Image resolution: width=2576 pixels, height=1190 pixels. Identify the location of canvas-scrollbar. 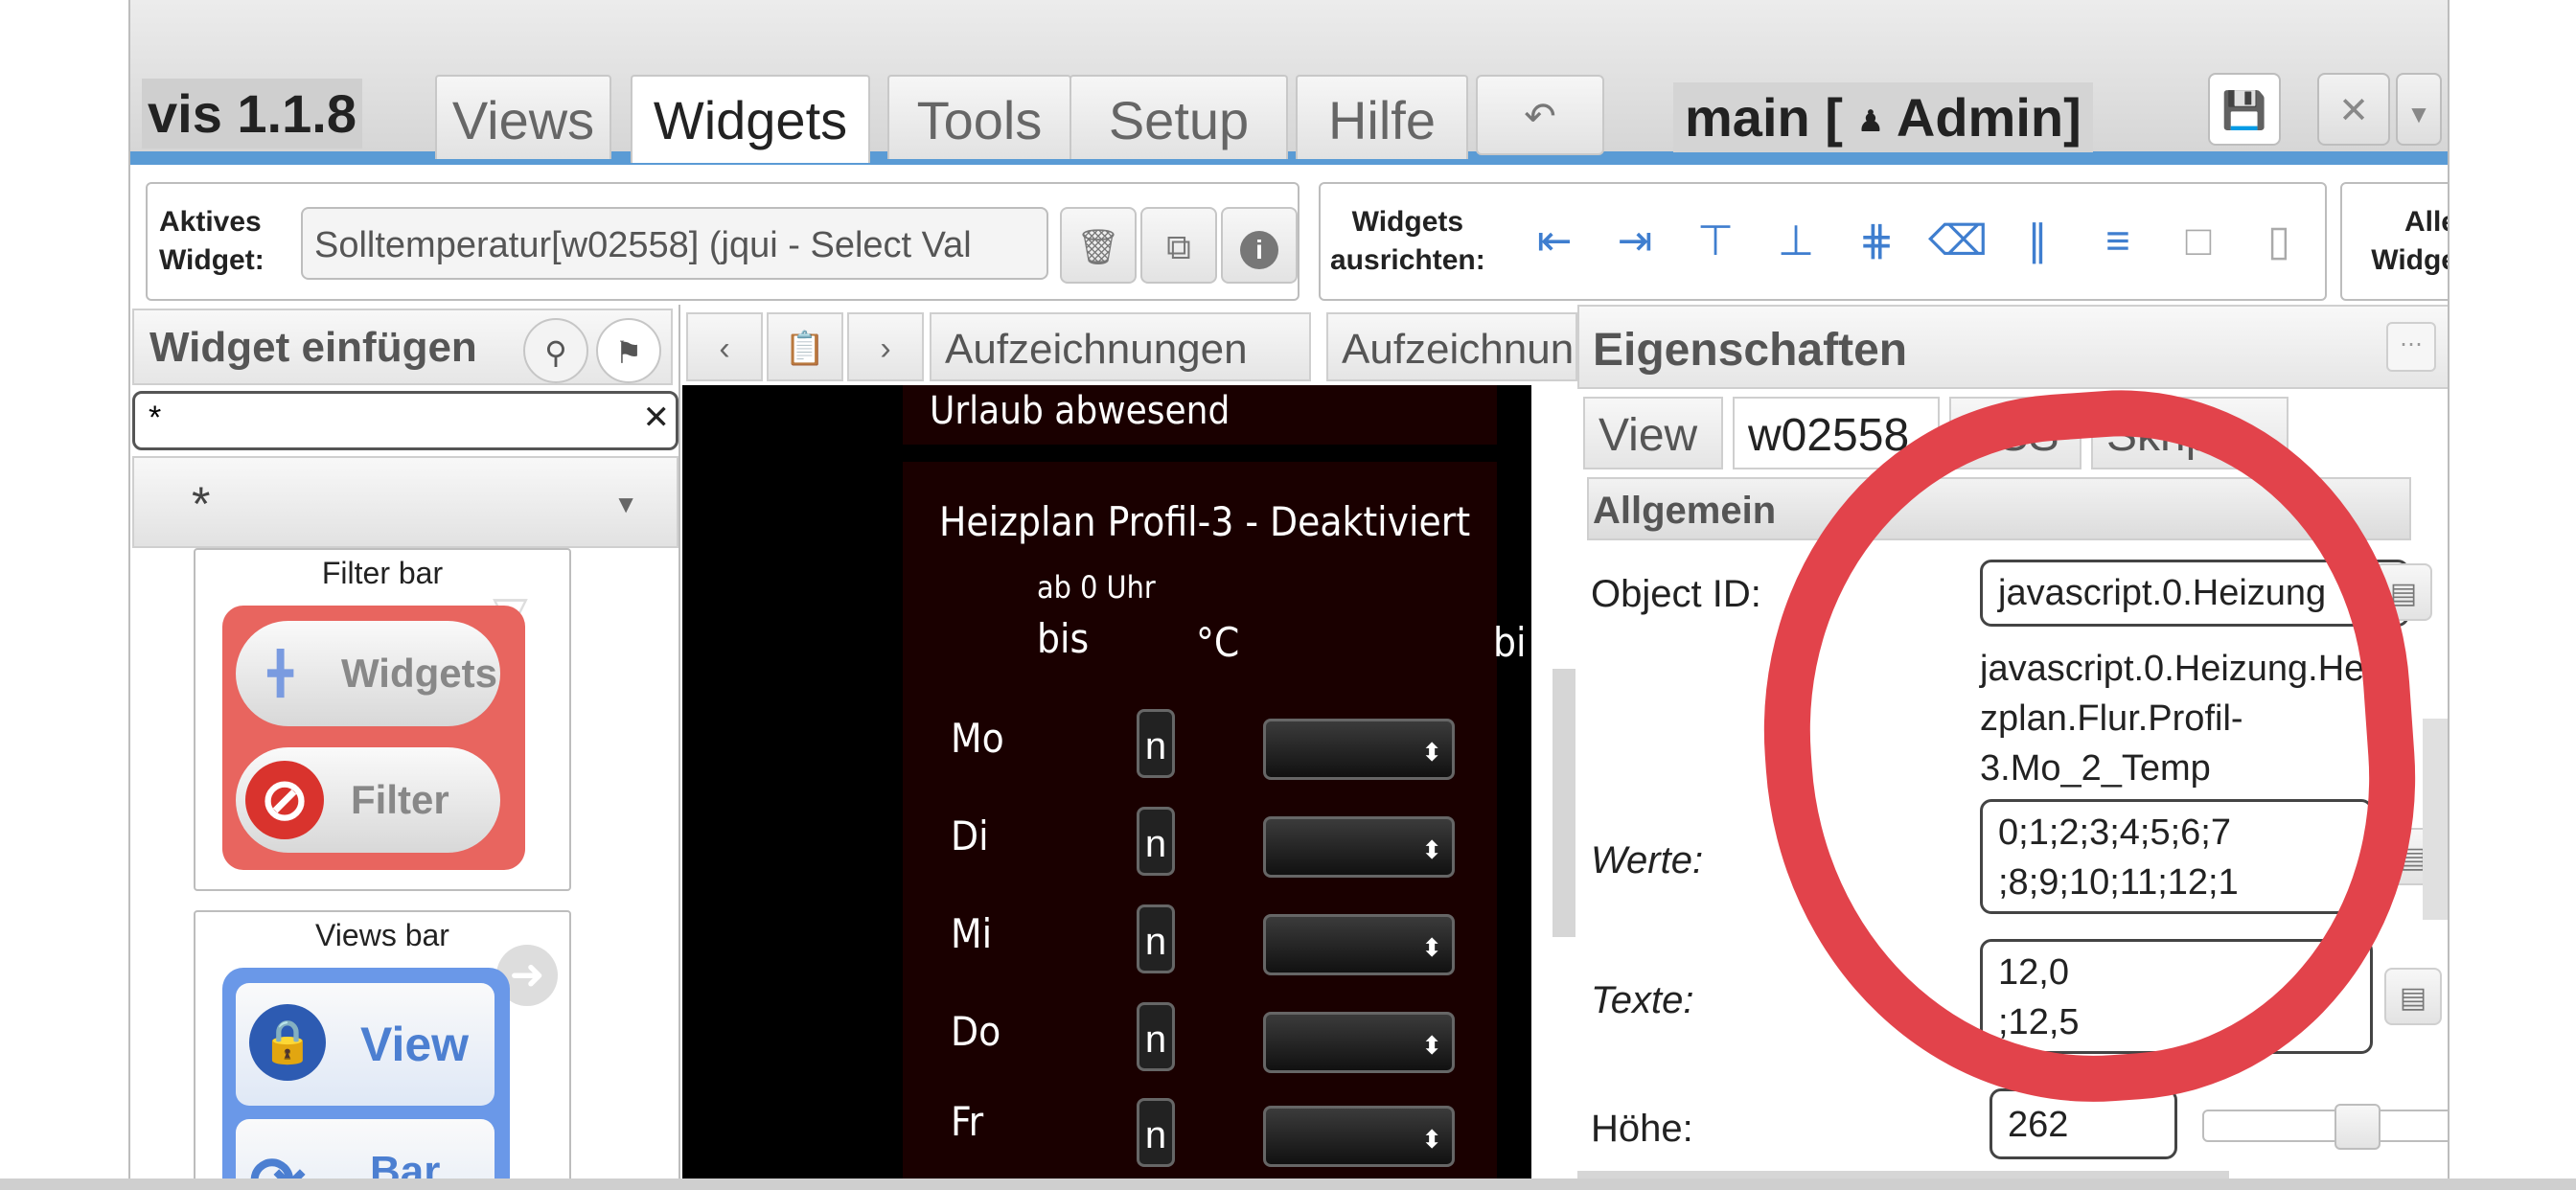
(1554, 788).